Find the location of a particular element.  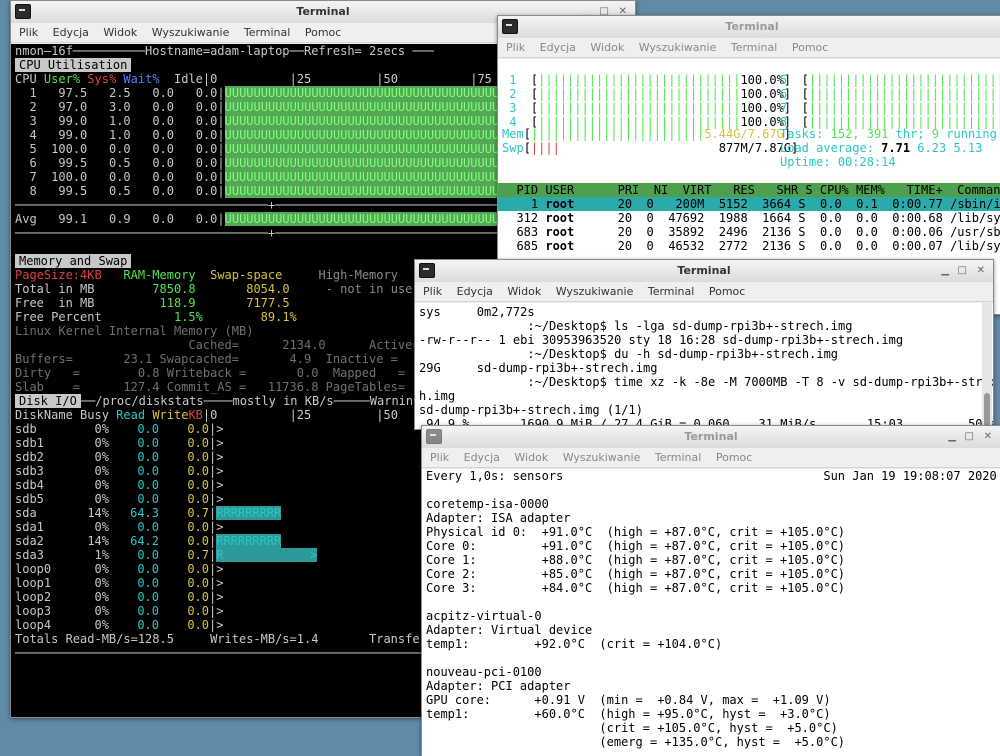

mem-head-high: High-Memory is located at coordinates (358, 275).